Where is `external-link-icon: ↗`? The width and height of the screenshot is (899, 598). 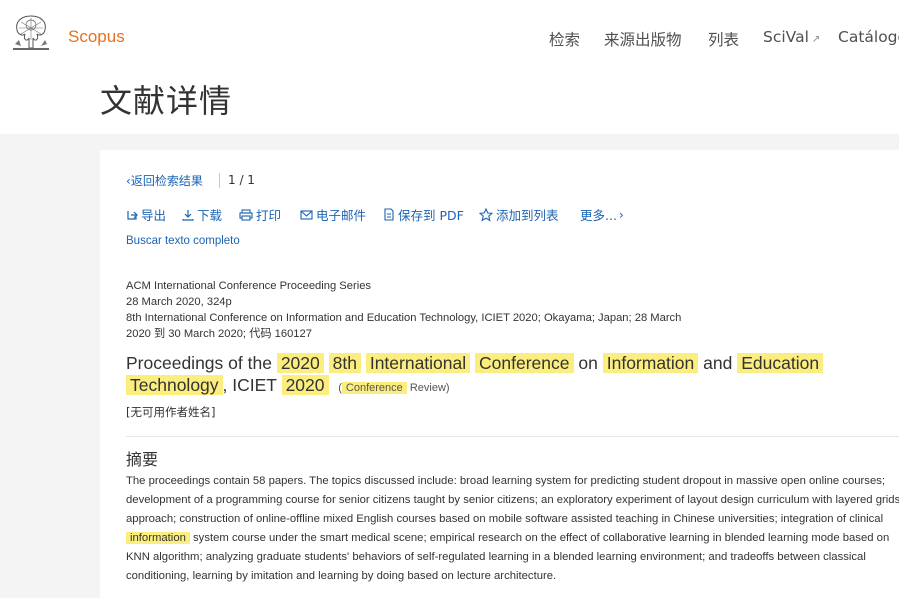 external-link-icon: ↗ is located at coordinates (816, 39).